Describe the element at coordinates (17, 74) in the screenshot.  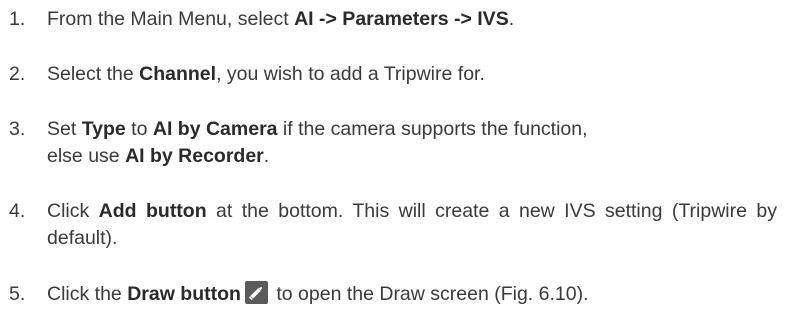
I see `step-number: 2.` at that location.